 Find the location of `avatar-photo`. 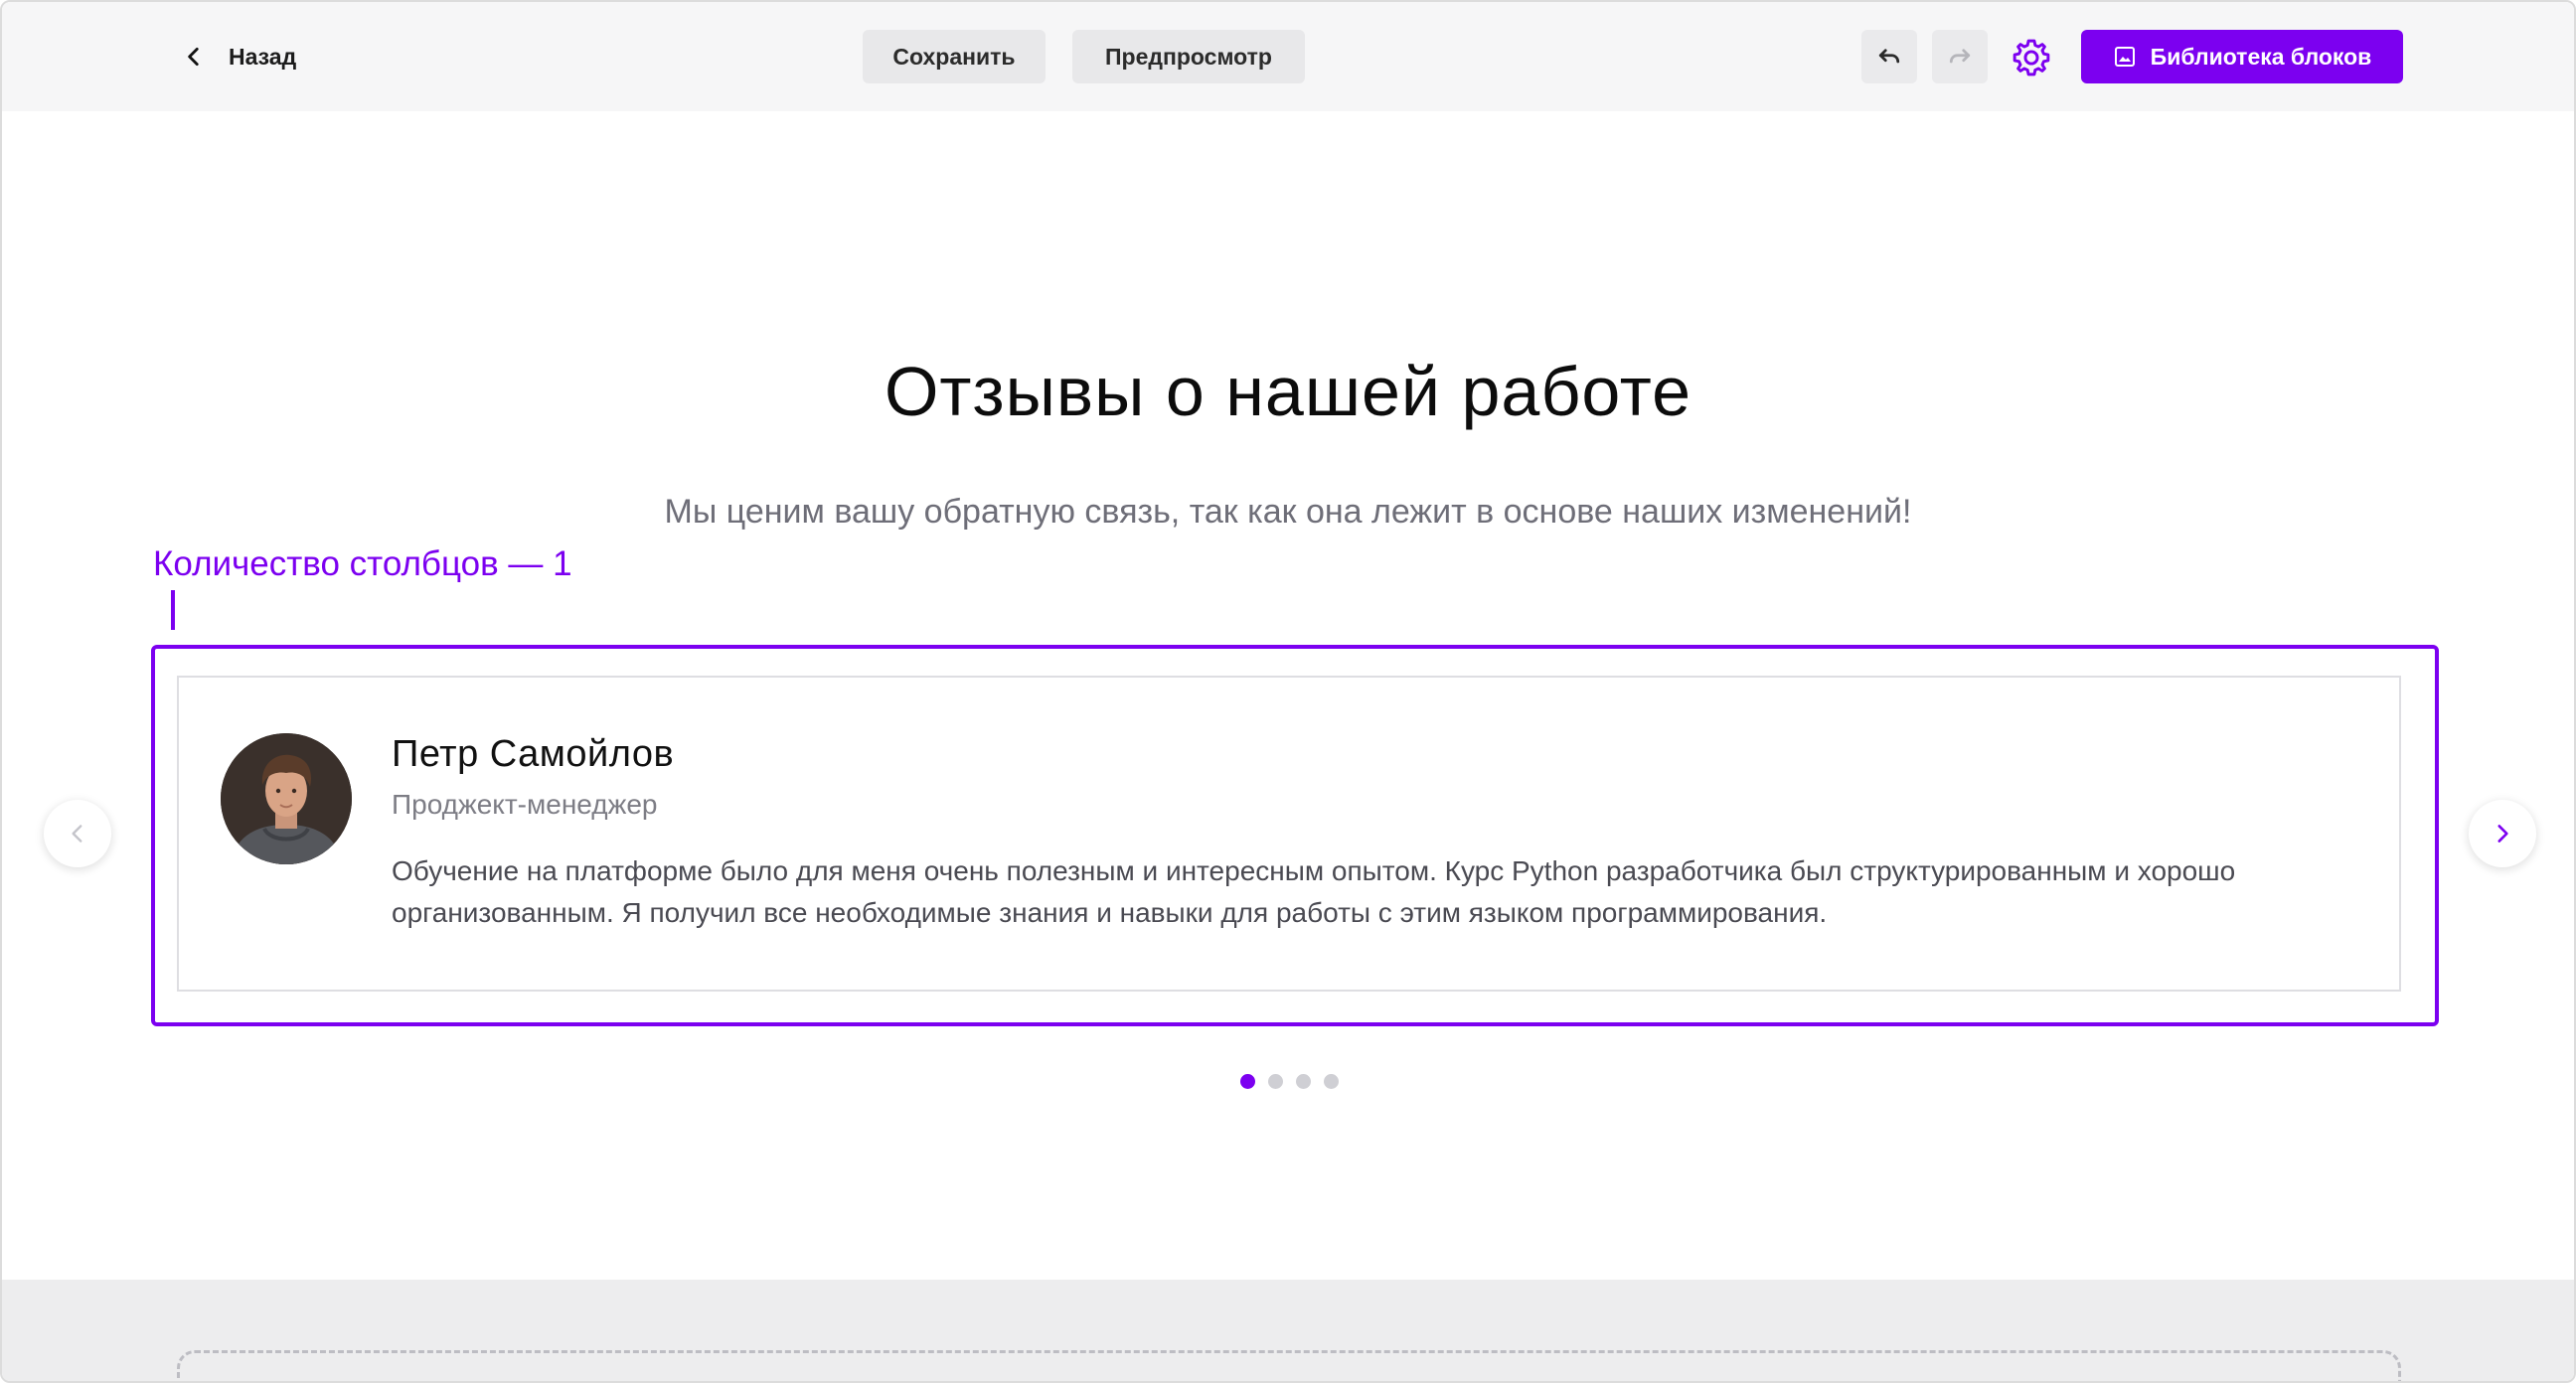

avatar-photo is located at coordinates (286, 798).